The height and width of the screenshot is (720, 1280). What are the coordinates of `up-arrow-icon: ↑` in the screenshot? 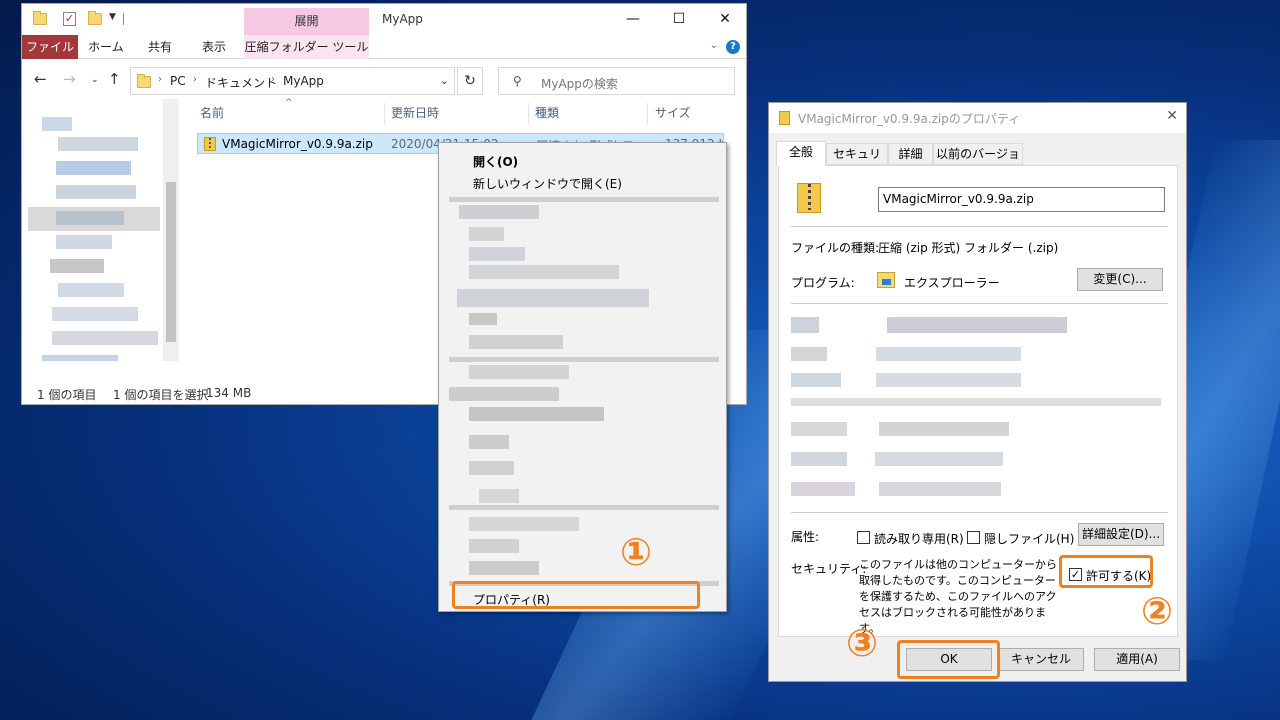 It's located at (114, 79).